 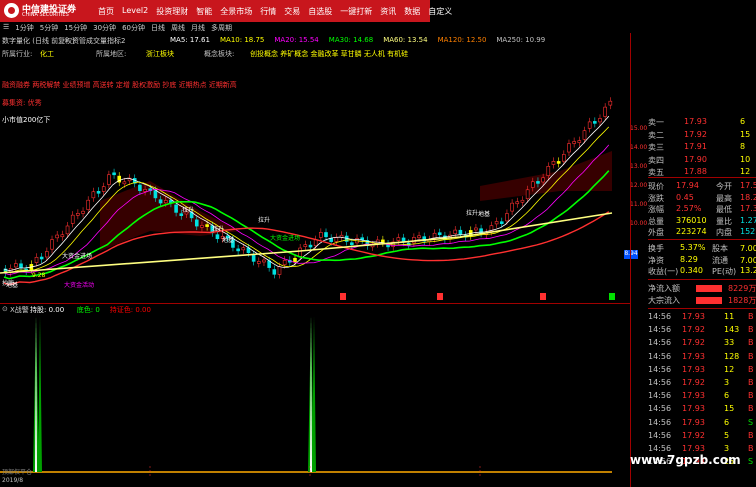 What do you see at coordinates (687, 185) in the screenshot?
I see `stat-value: 17.94` at bounding box center [687, 185].